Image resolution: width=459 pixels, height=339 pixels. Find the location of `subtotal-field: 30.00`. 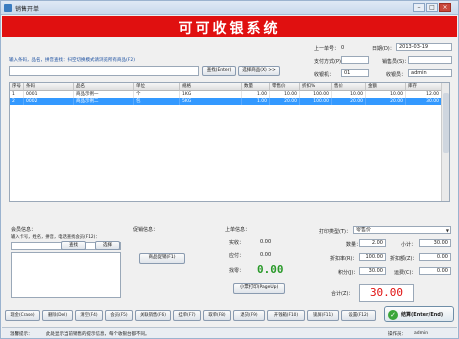

subtotal-field: 30.00 is located at coordinates (435, 243).